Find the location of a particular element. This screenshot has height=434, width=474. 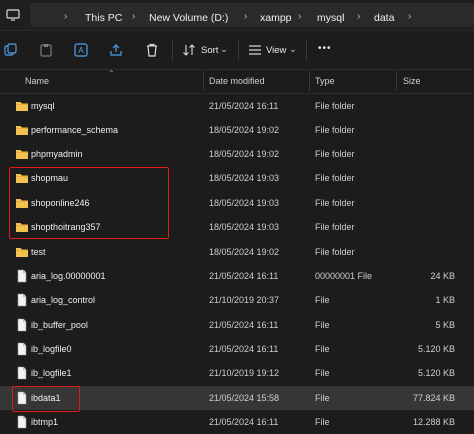

sort-label: Sort is located at coordinates (210, 50).